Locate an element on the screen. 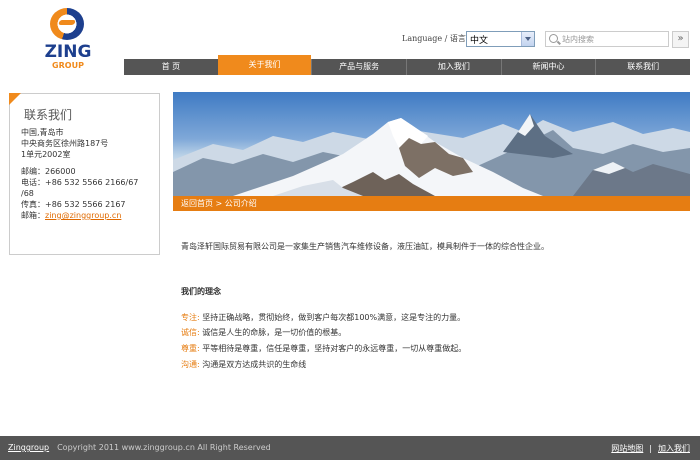 Image resolution: width=700 pixels, height=460 pixels. email-label: 邮箱： is located at coordinates (33, 215).